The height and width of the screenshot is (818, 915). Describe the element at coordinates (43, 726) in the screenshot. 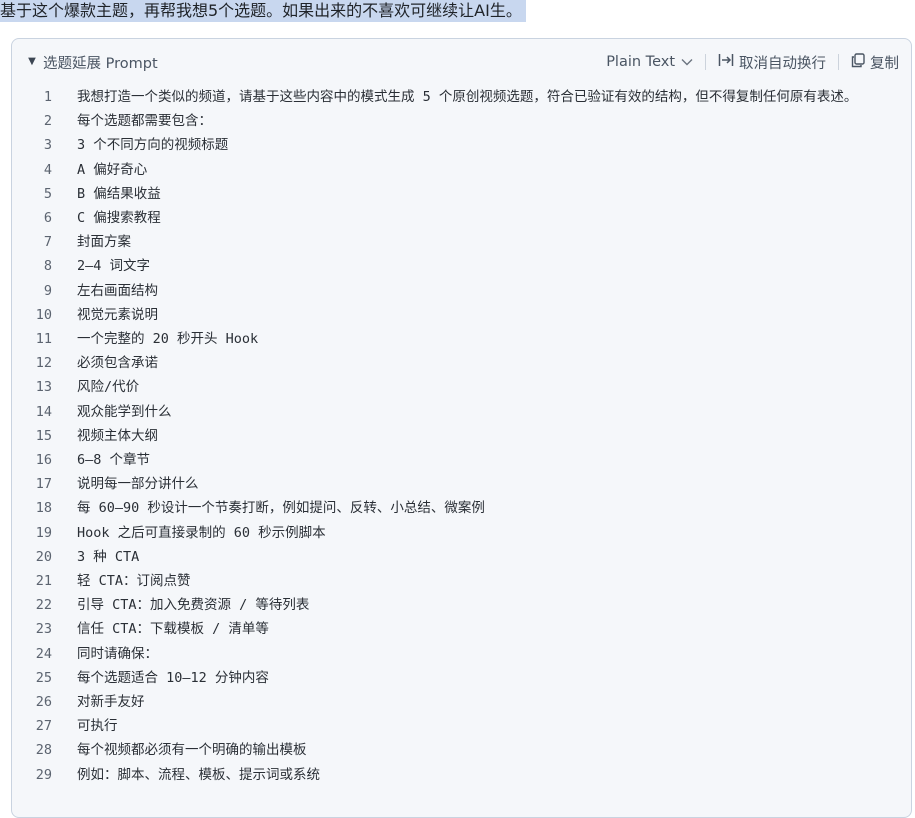

I see `line-number: 27` at that location.